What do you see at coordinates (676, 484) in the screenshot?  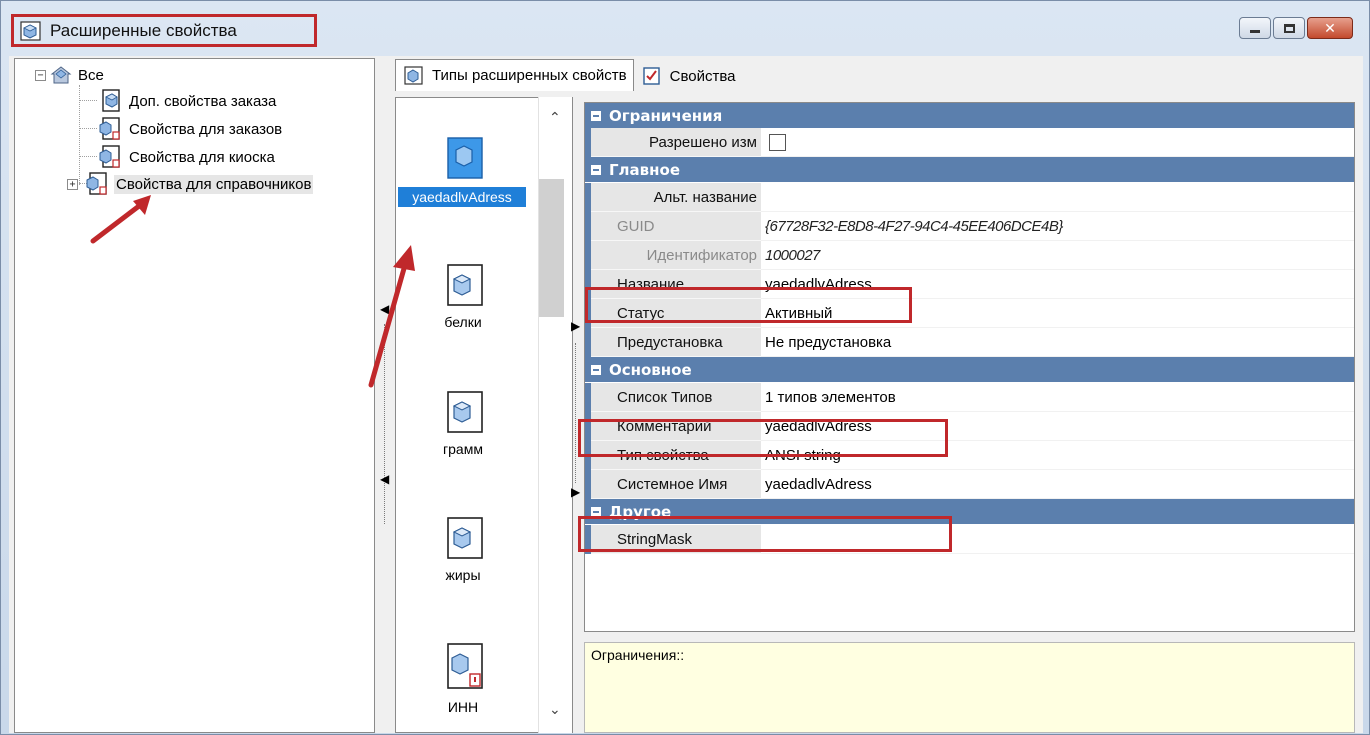 I see `prop-name: Системное Имя` at bounding box center [676, 484].